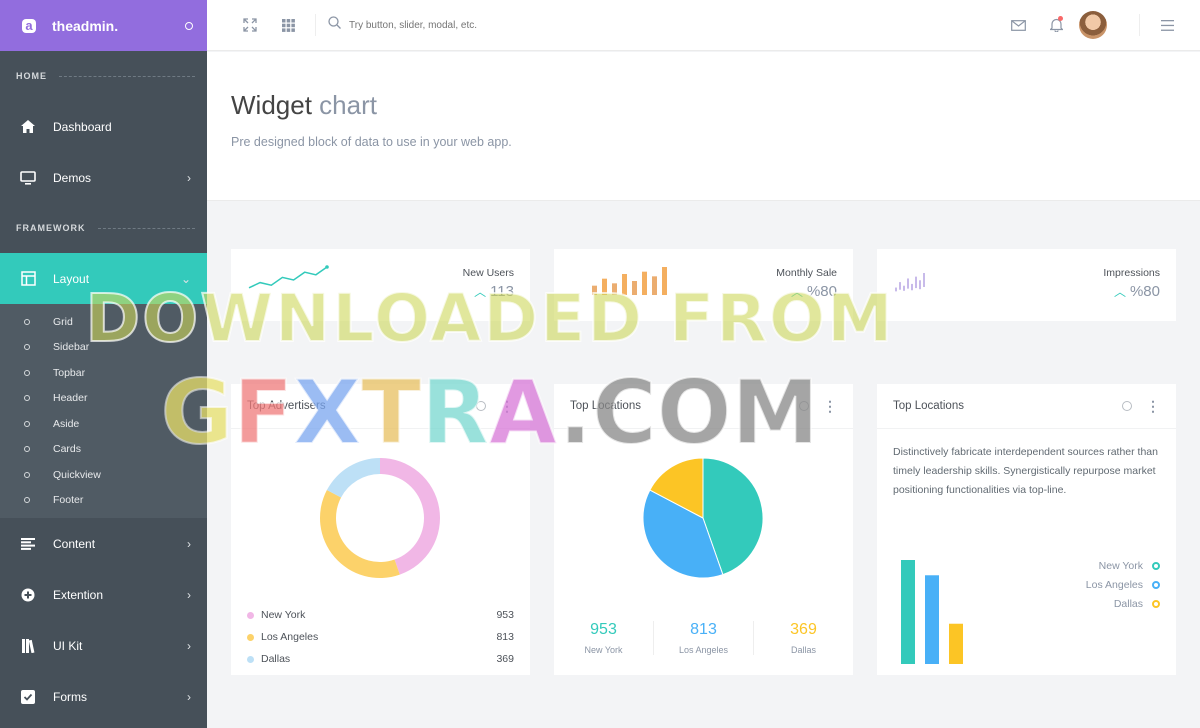  Describe the element at coordinates (1026, 406) in the screenshot. I see `card-header: Top Locations ⋮` at that location.